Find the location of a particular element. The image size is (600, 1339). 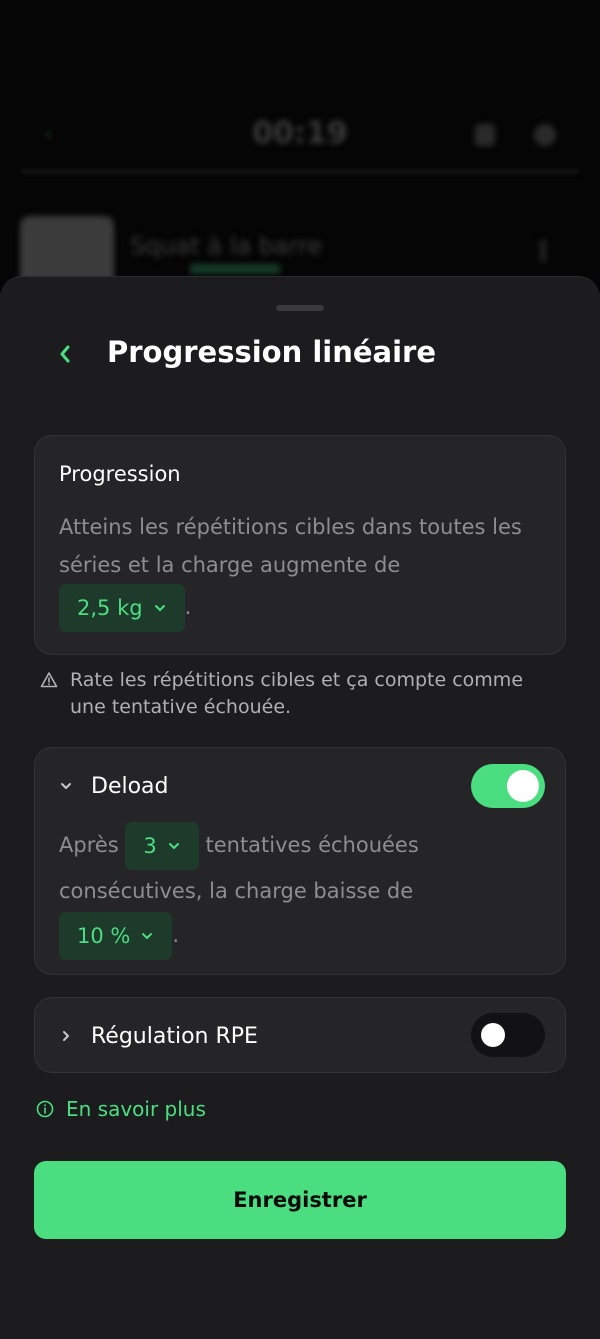

background-status-chip is located at coordinates (235, 269).